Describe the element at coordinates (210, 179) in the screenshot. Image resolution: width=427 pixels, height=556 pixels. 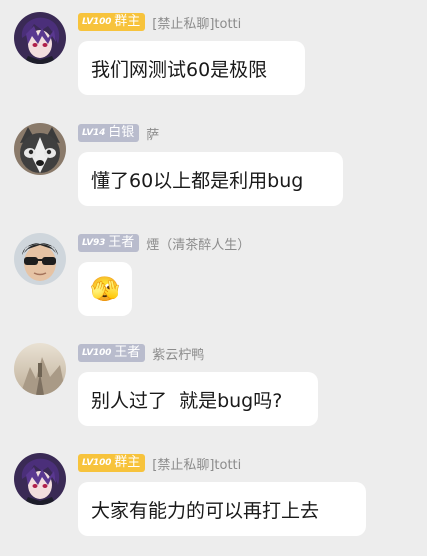
I see `message-bubble: 懂了60以上都是利用bug` at that location.